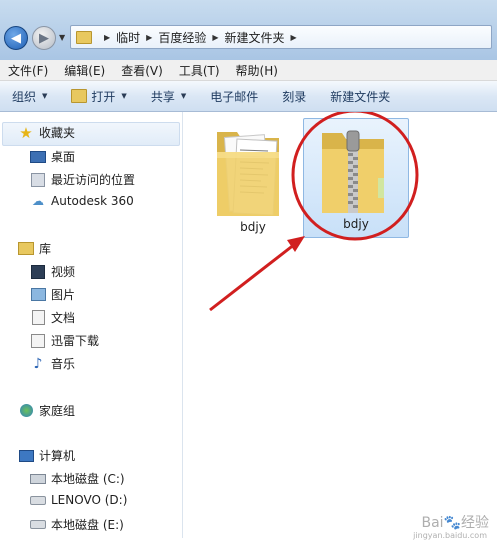  I want to click on zip-file-item: bdjy, so click(356, 178).